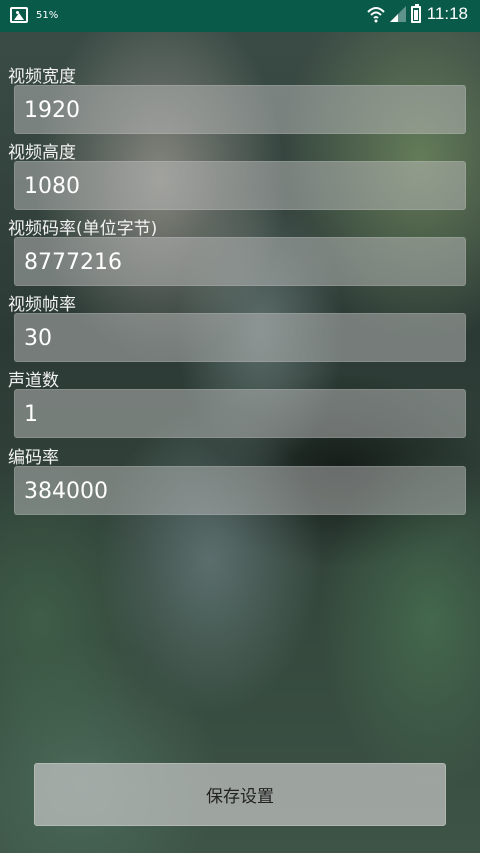 The height and width of the screenshot is (853, 480). I want to click on encoding-rate-input: 384000, so click(240, 490).